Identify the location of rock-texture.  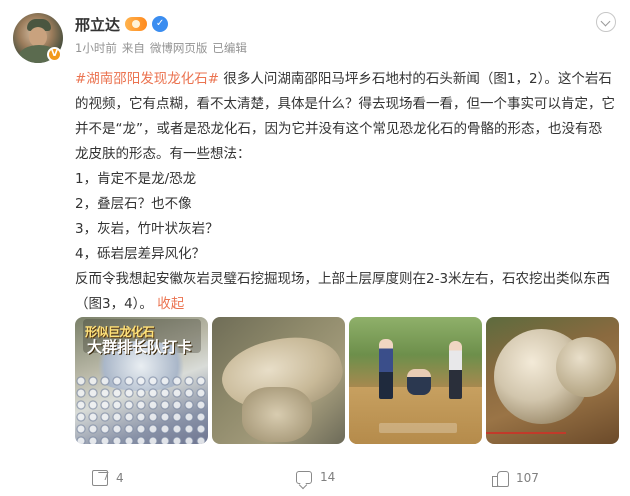
(141, 409).